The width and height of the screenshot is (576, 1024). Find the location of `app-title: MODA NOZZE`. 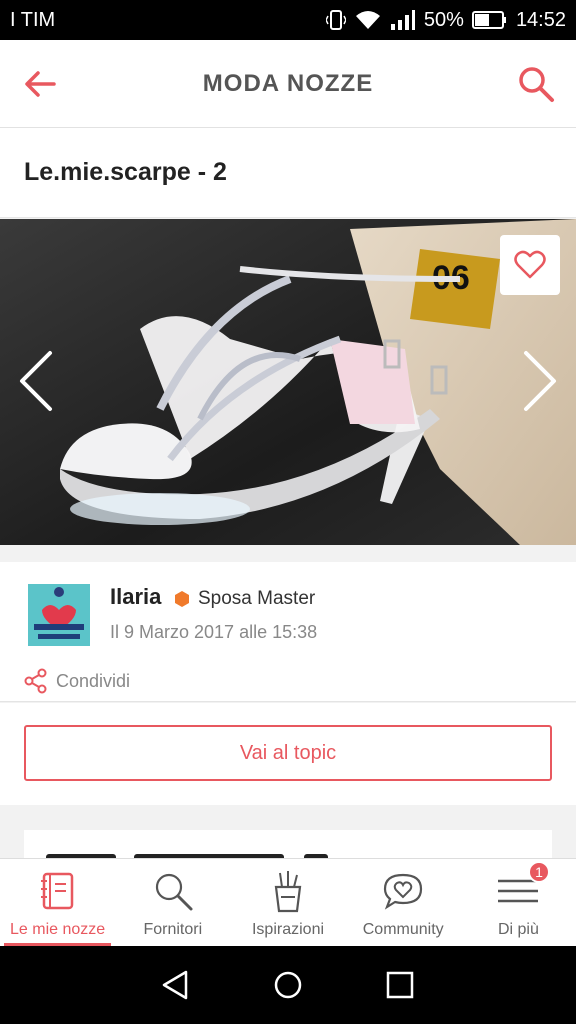

app-title: MODA NOZZE is located at coordinates (288, 83).